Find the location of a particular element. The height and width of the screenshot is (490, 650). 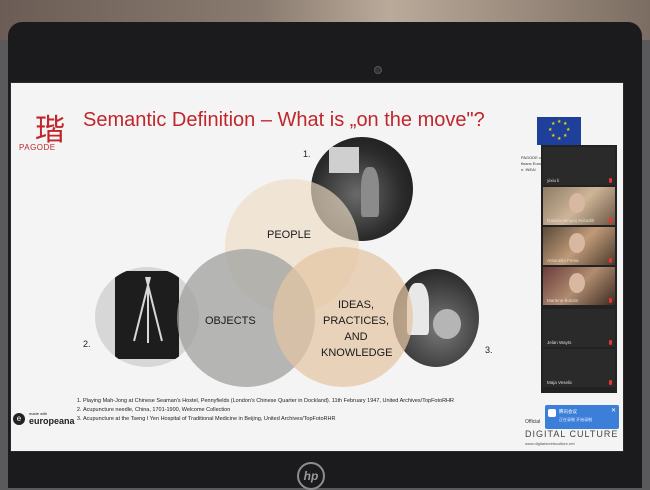

meeting-app-icon is located at coordinates (552, 413).